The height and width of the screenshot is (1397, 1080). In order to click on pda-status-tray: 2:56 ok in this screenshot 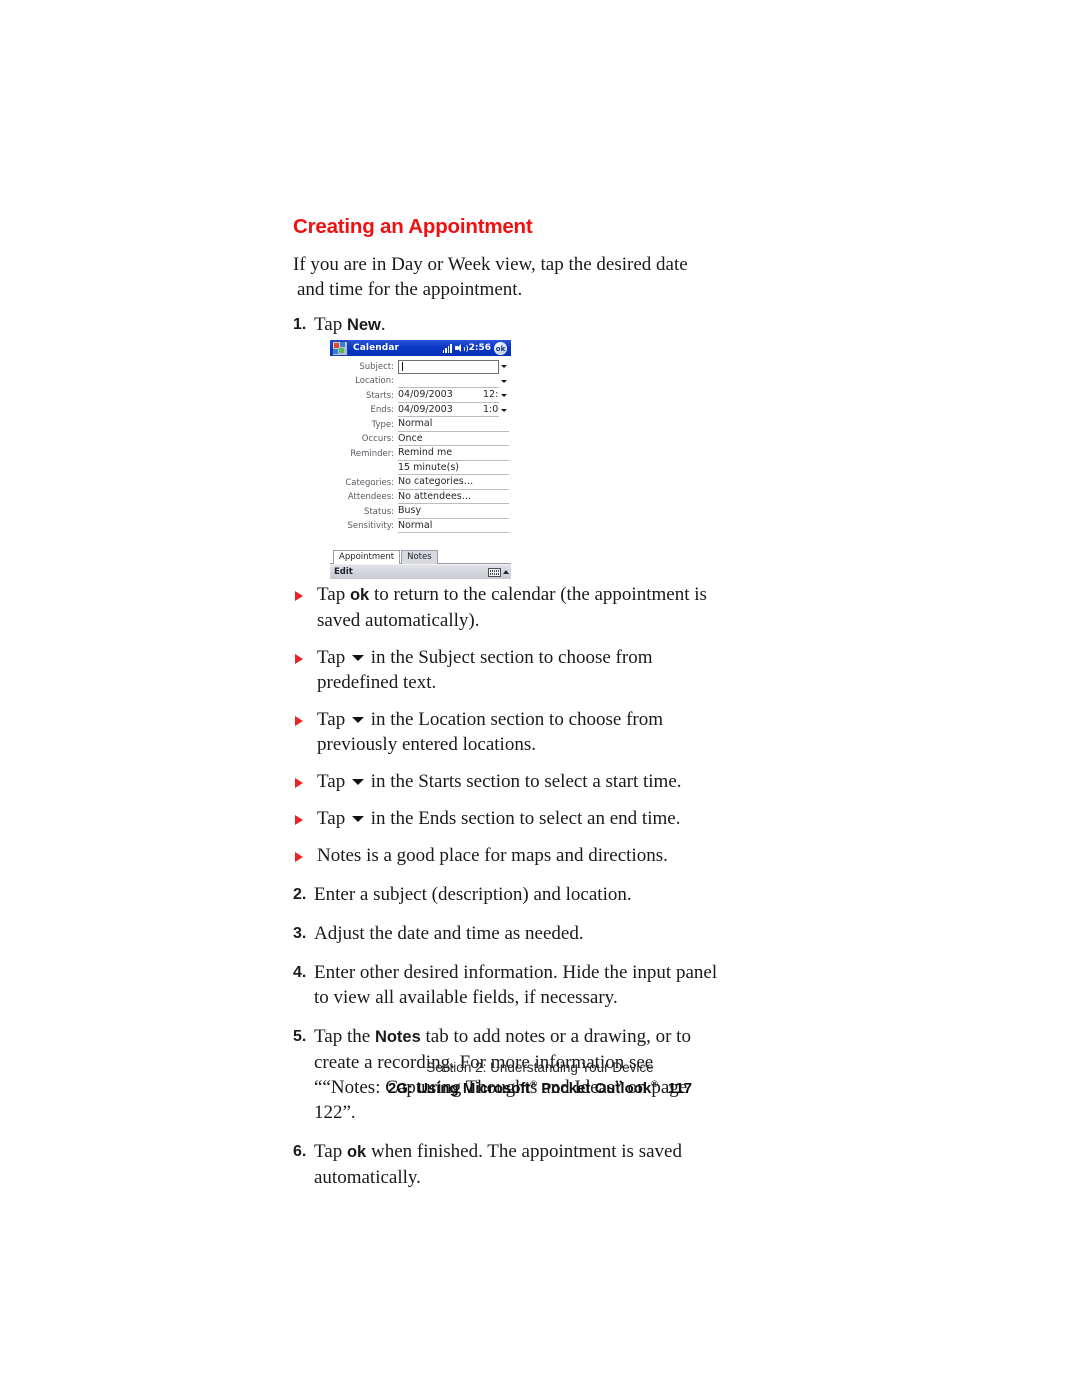, I will do `click(475, 348)`.